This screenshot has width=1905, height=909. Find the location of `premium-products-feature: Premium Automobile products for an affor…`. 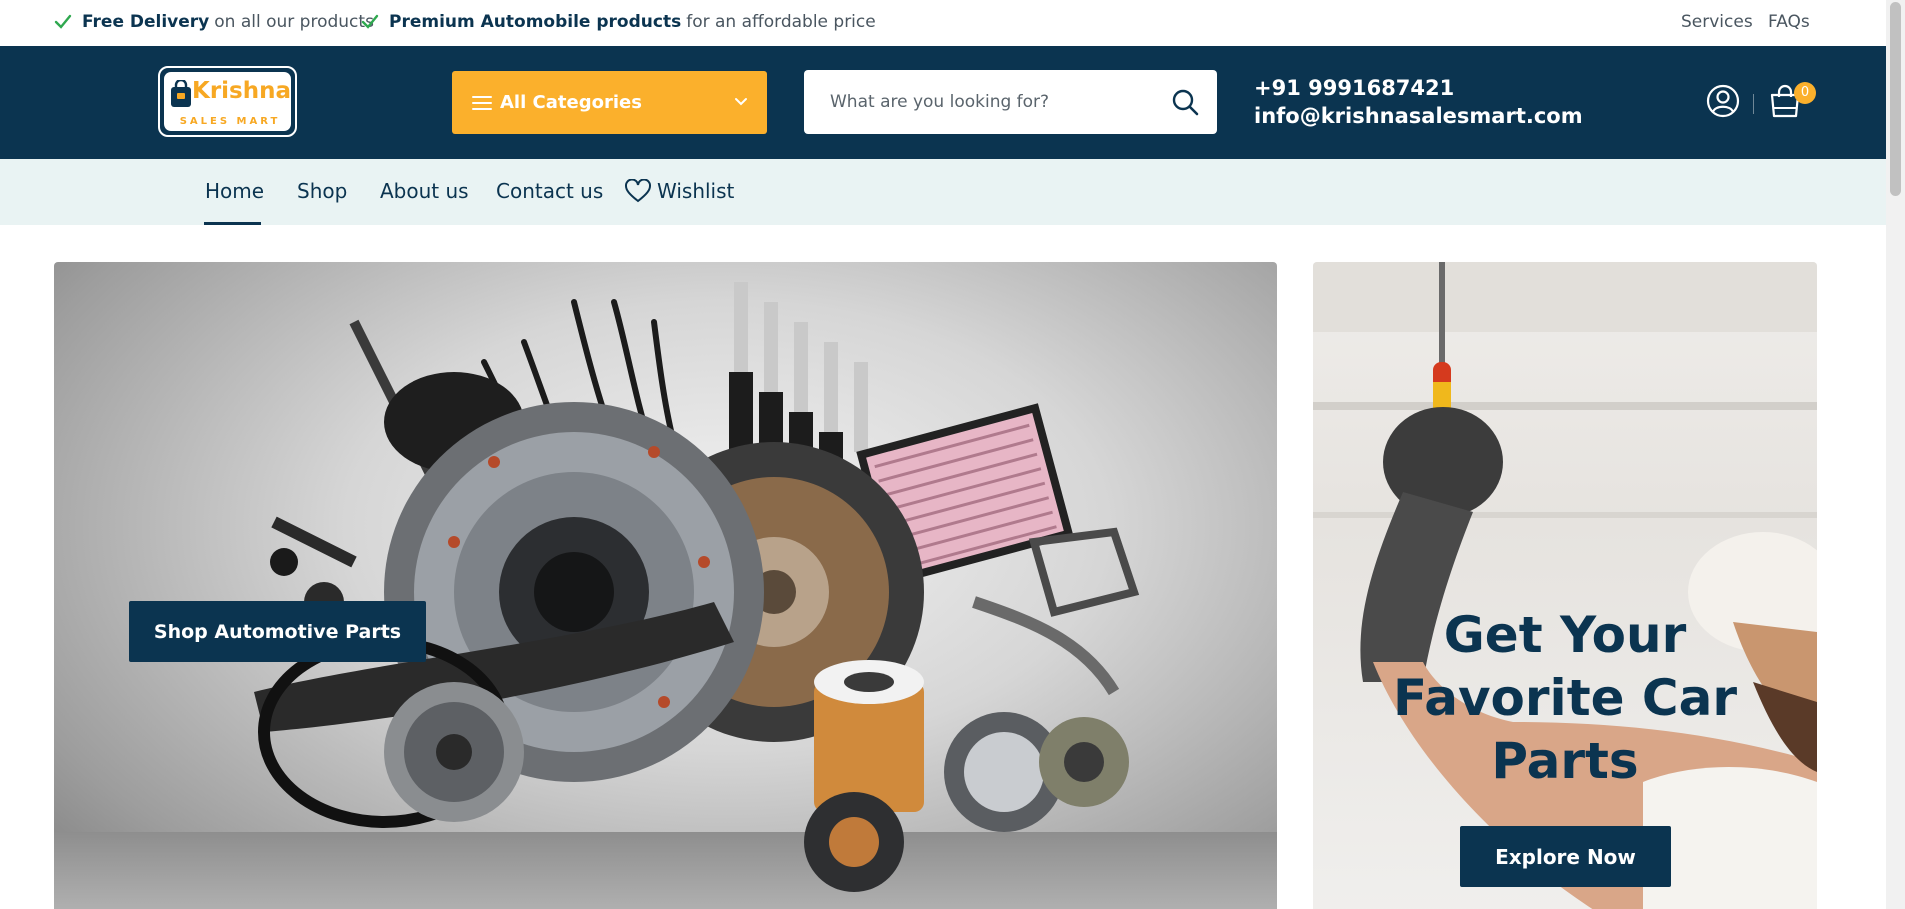

premium-products-feature: Premium Automobile products for an affor… is located at coordinates (618, 22).